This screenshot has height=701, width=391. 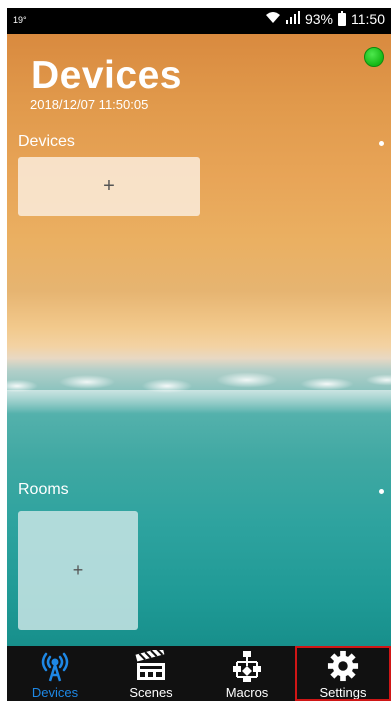 I want to click on nav-devices: Devices, so click(x=55, y=673).